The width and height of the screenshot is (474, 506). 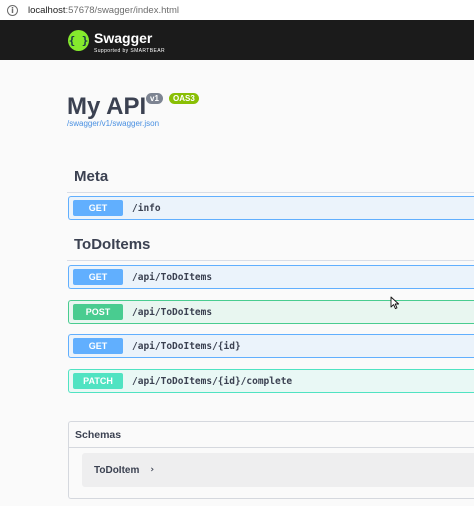 I want to click on spec-json-link: /swagger/v1/swagger.json, so click(x=113, y=123).